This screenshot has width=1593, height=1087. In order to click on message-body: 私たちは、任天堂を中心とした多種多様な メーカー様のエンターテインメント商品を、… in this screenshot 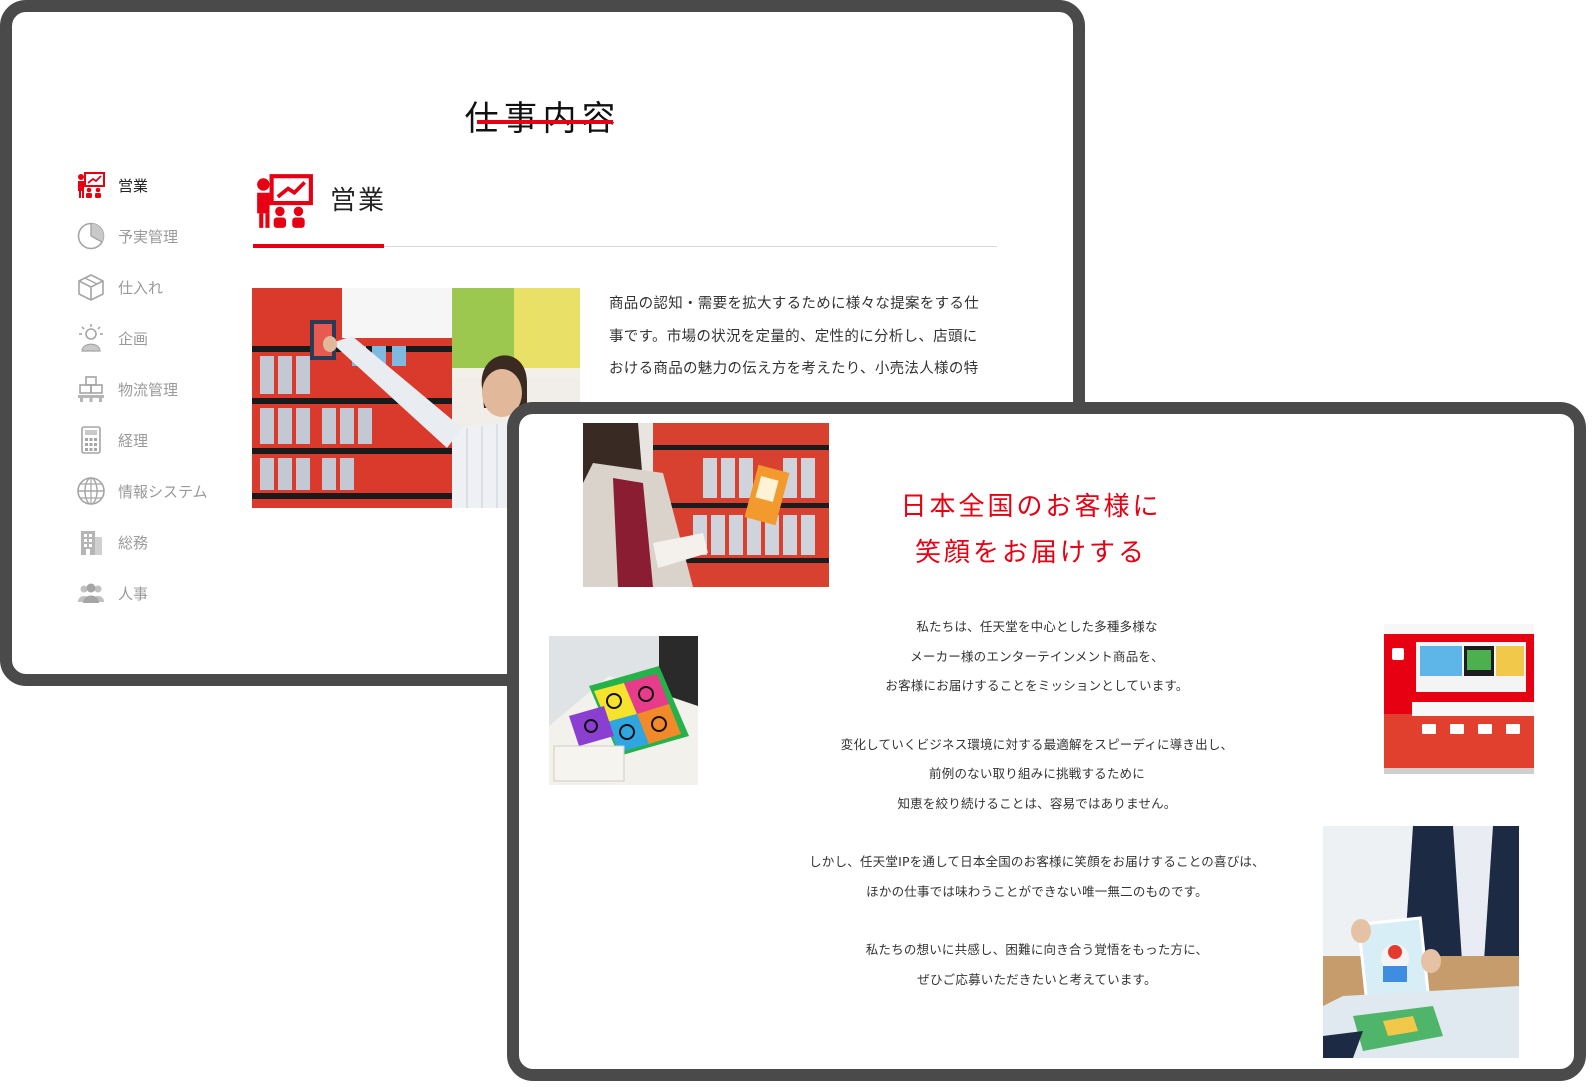, I will do `click(1037, 817)`.